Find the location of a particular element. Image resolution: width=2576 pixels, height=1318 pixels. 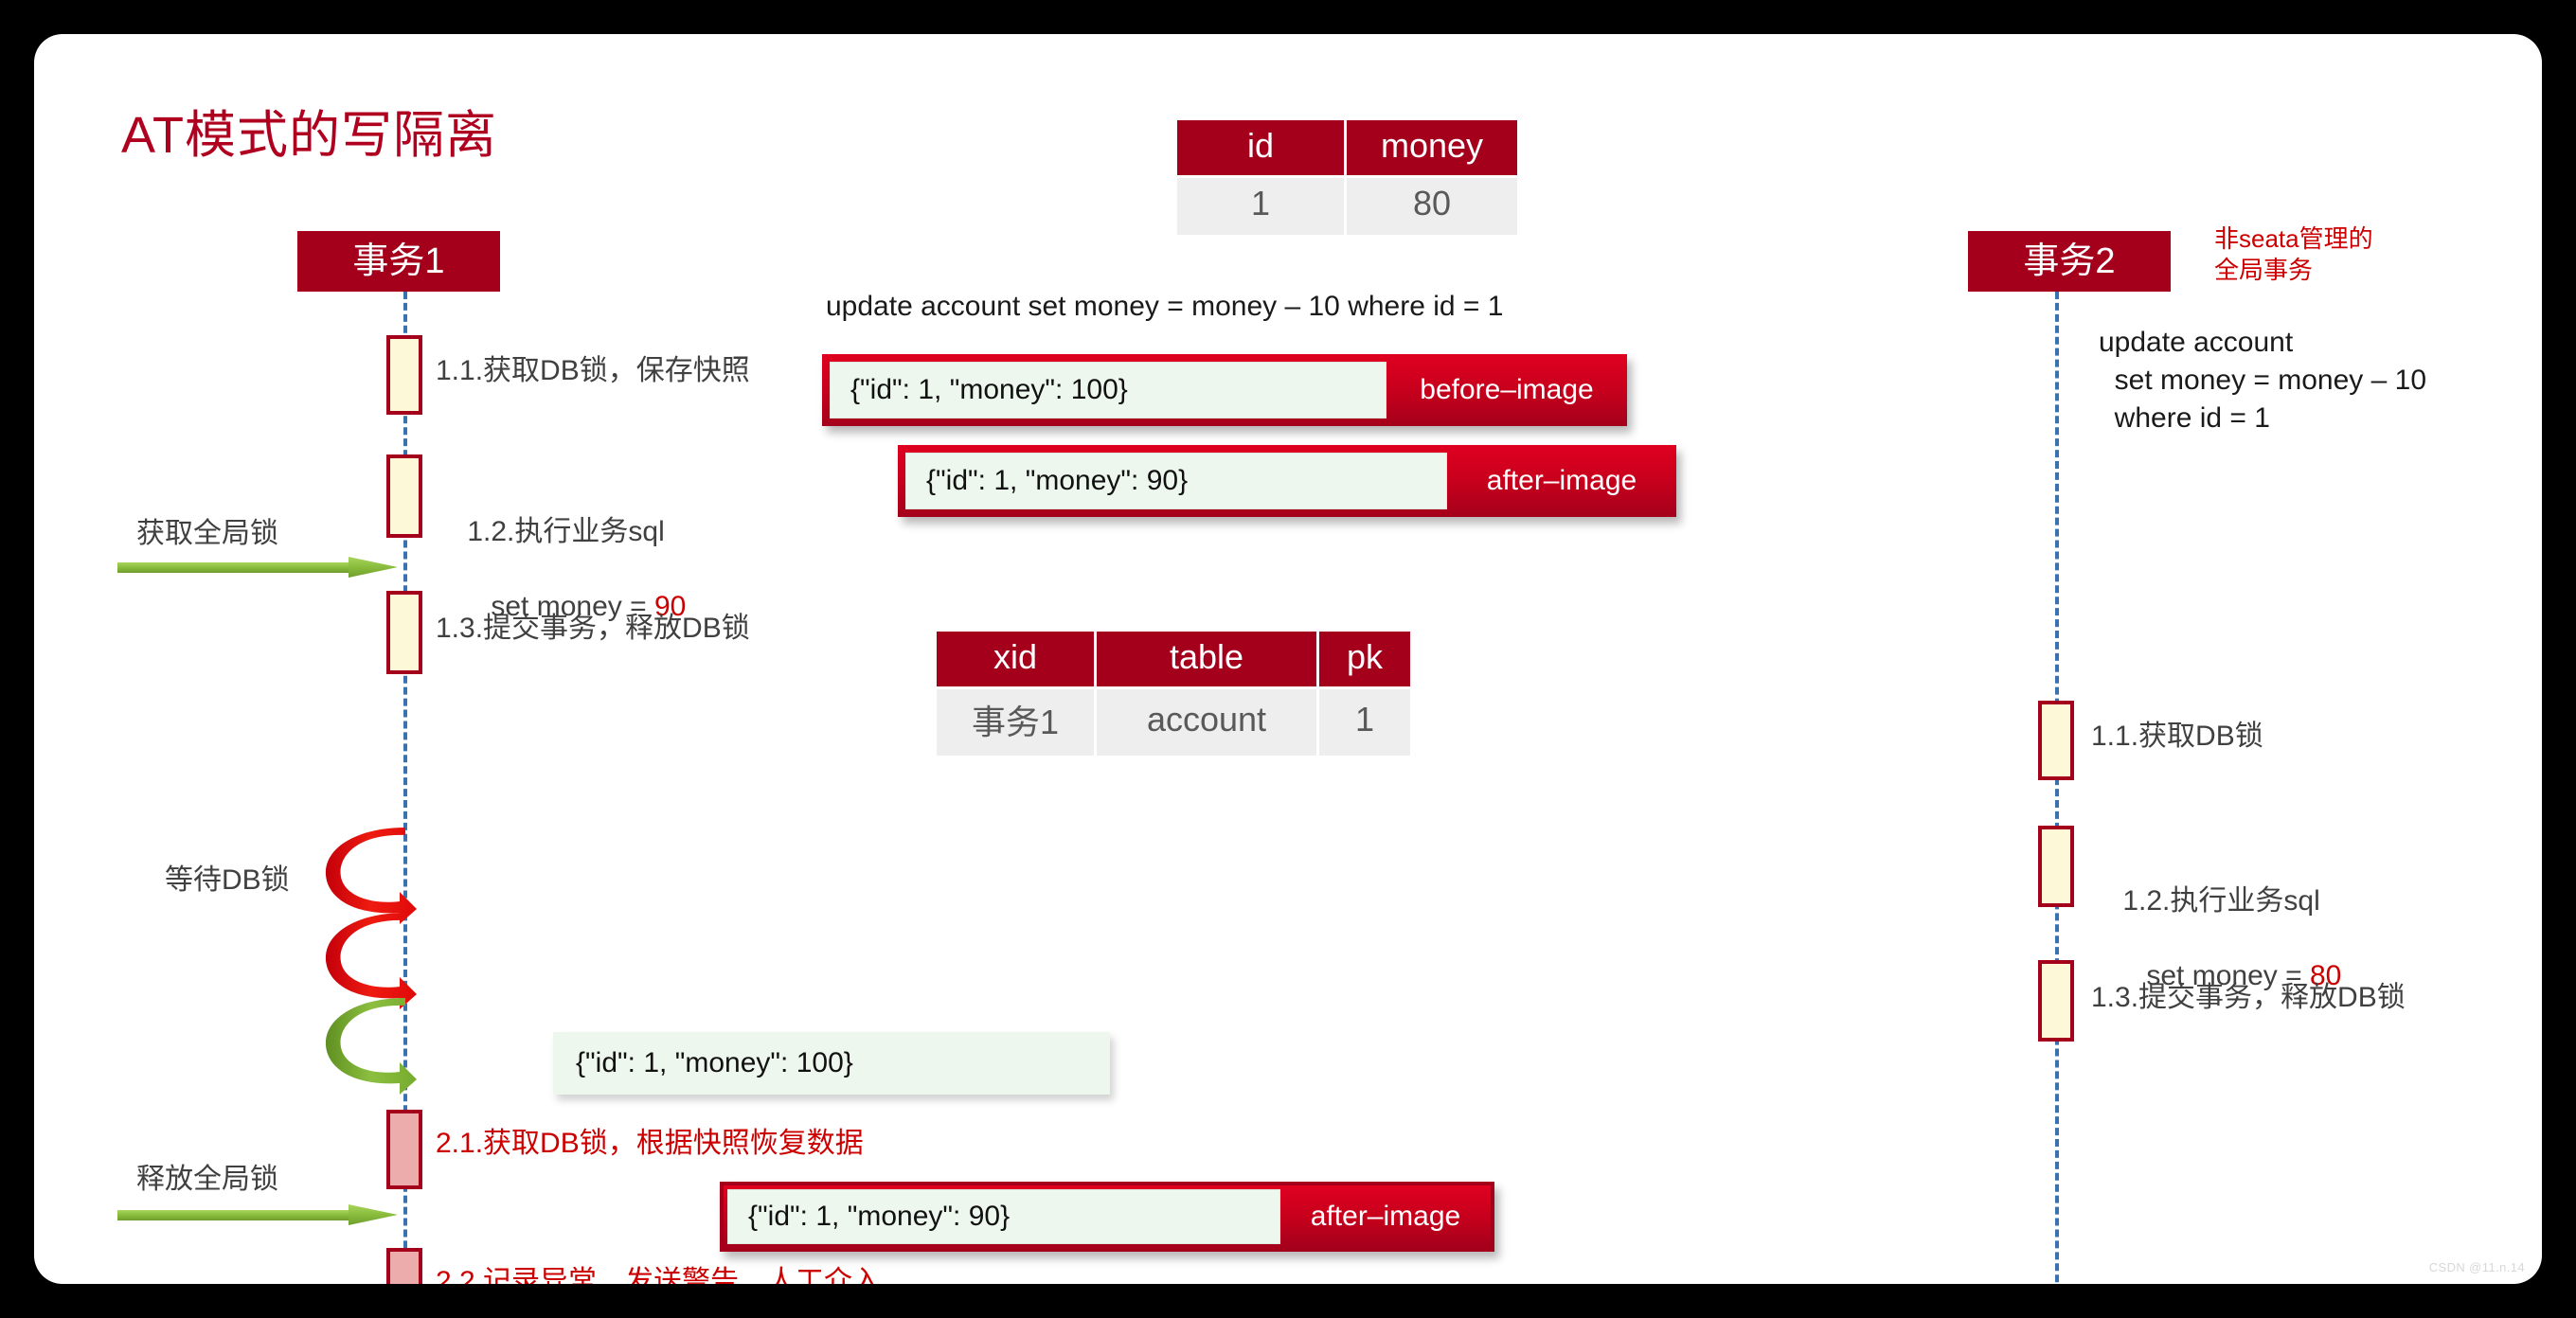

arrow-label-wait-db-lock: 等待DB锁 is located at coordinates (227, 880).